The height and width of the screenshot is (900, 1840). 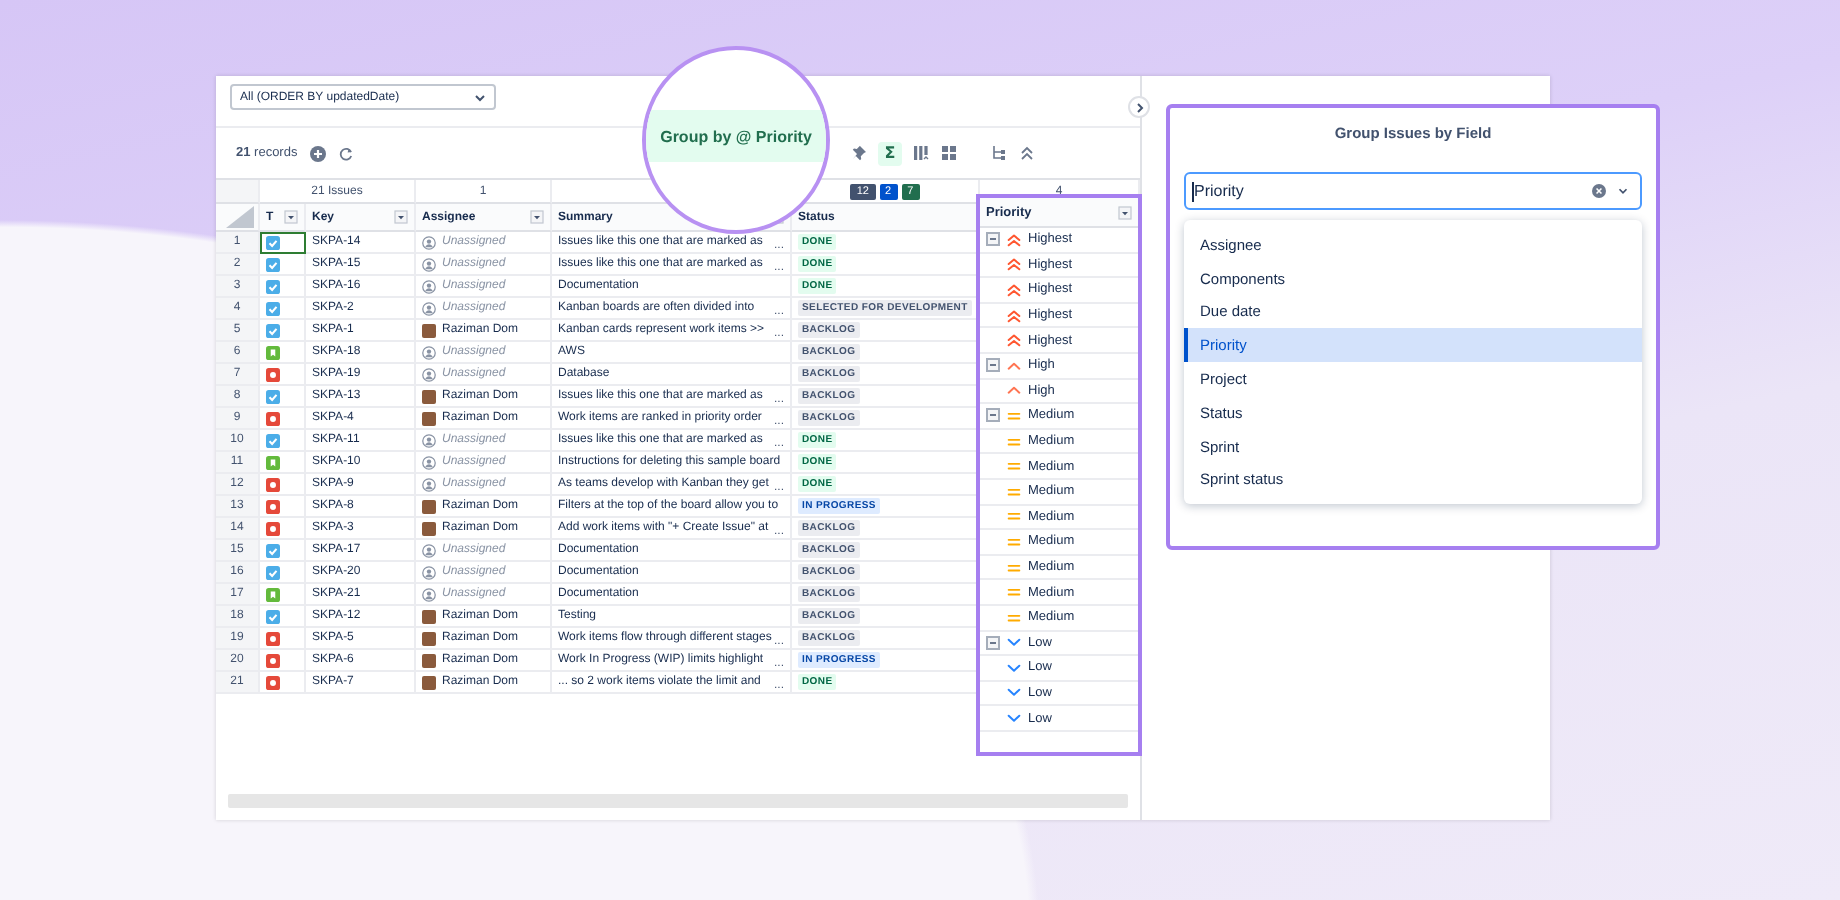 I want to click on pin-icon, so click(x=859, y=153).